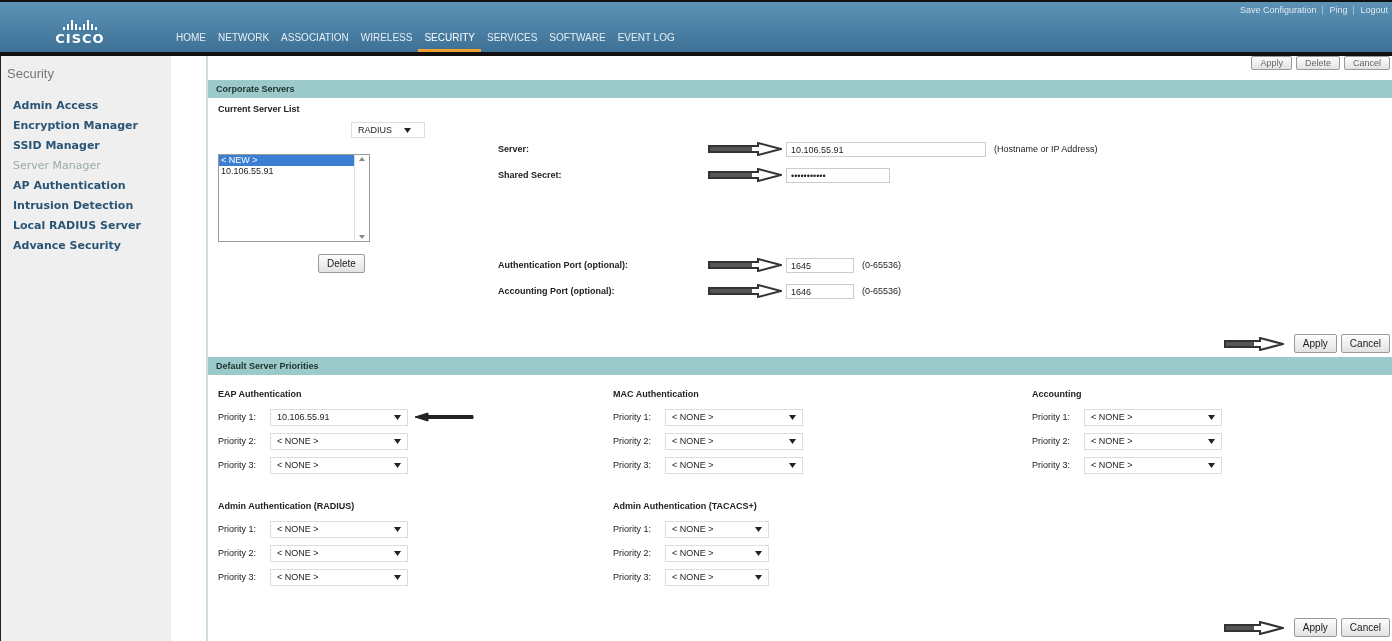 The width and height of the screenshot is (1392, 641). Describe the element at coordinates (92, 105) in the screenshot. I see `sidebar-item: Admin Access` at that location.